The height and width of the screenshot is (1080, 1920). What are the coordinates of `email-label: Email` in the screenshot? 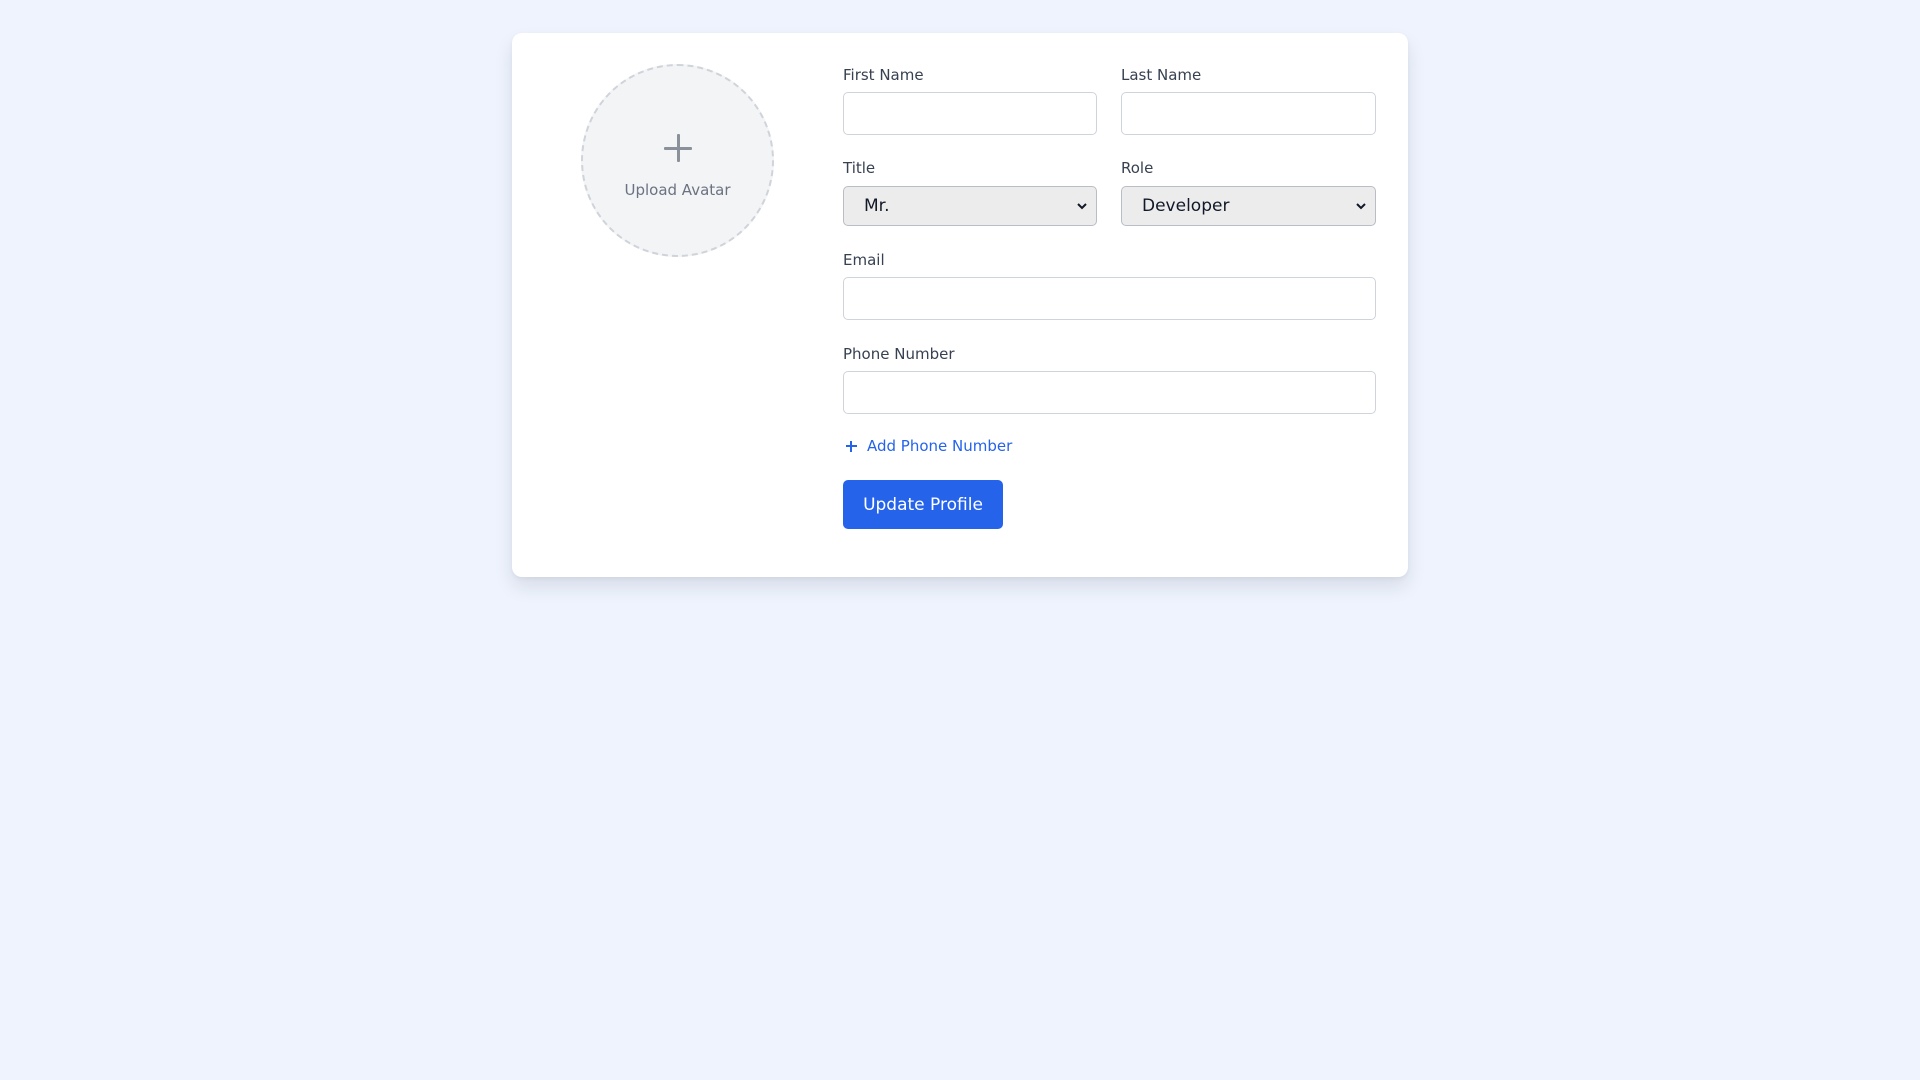 It's located at (864, 260).